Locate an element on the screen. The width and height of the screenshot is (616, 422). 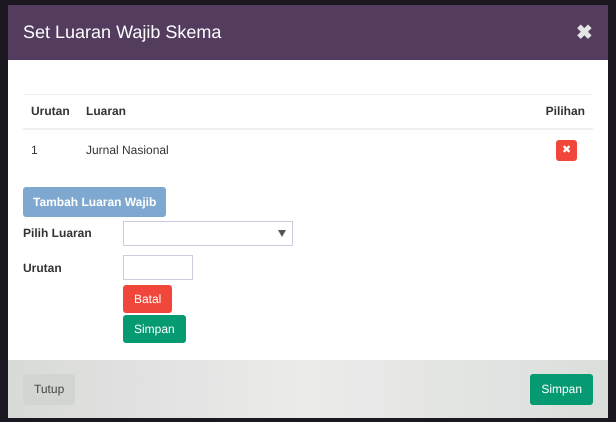
delete-button: ✖ is located at coordinates (566, 150).